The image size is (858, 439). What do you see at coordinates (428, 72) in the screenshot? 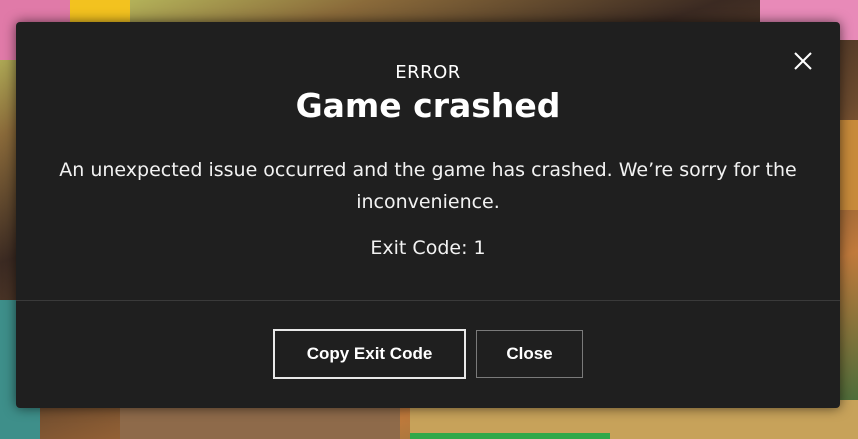
I see `error-label: ERROR` at bounding box center [428, 72].